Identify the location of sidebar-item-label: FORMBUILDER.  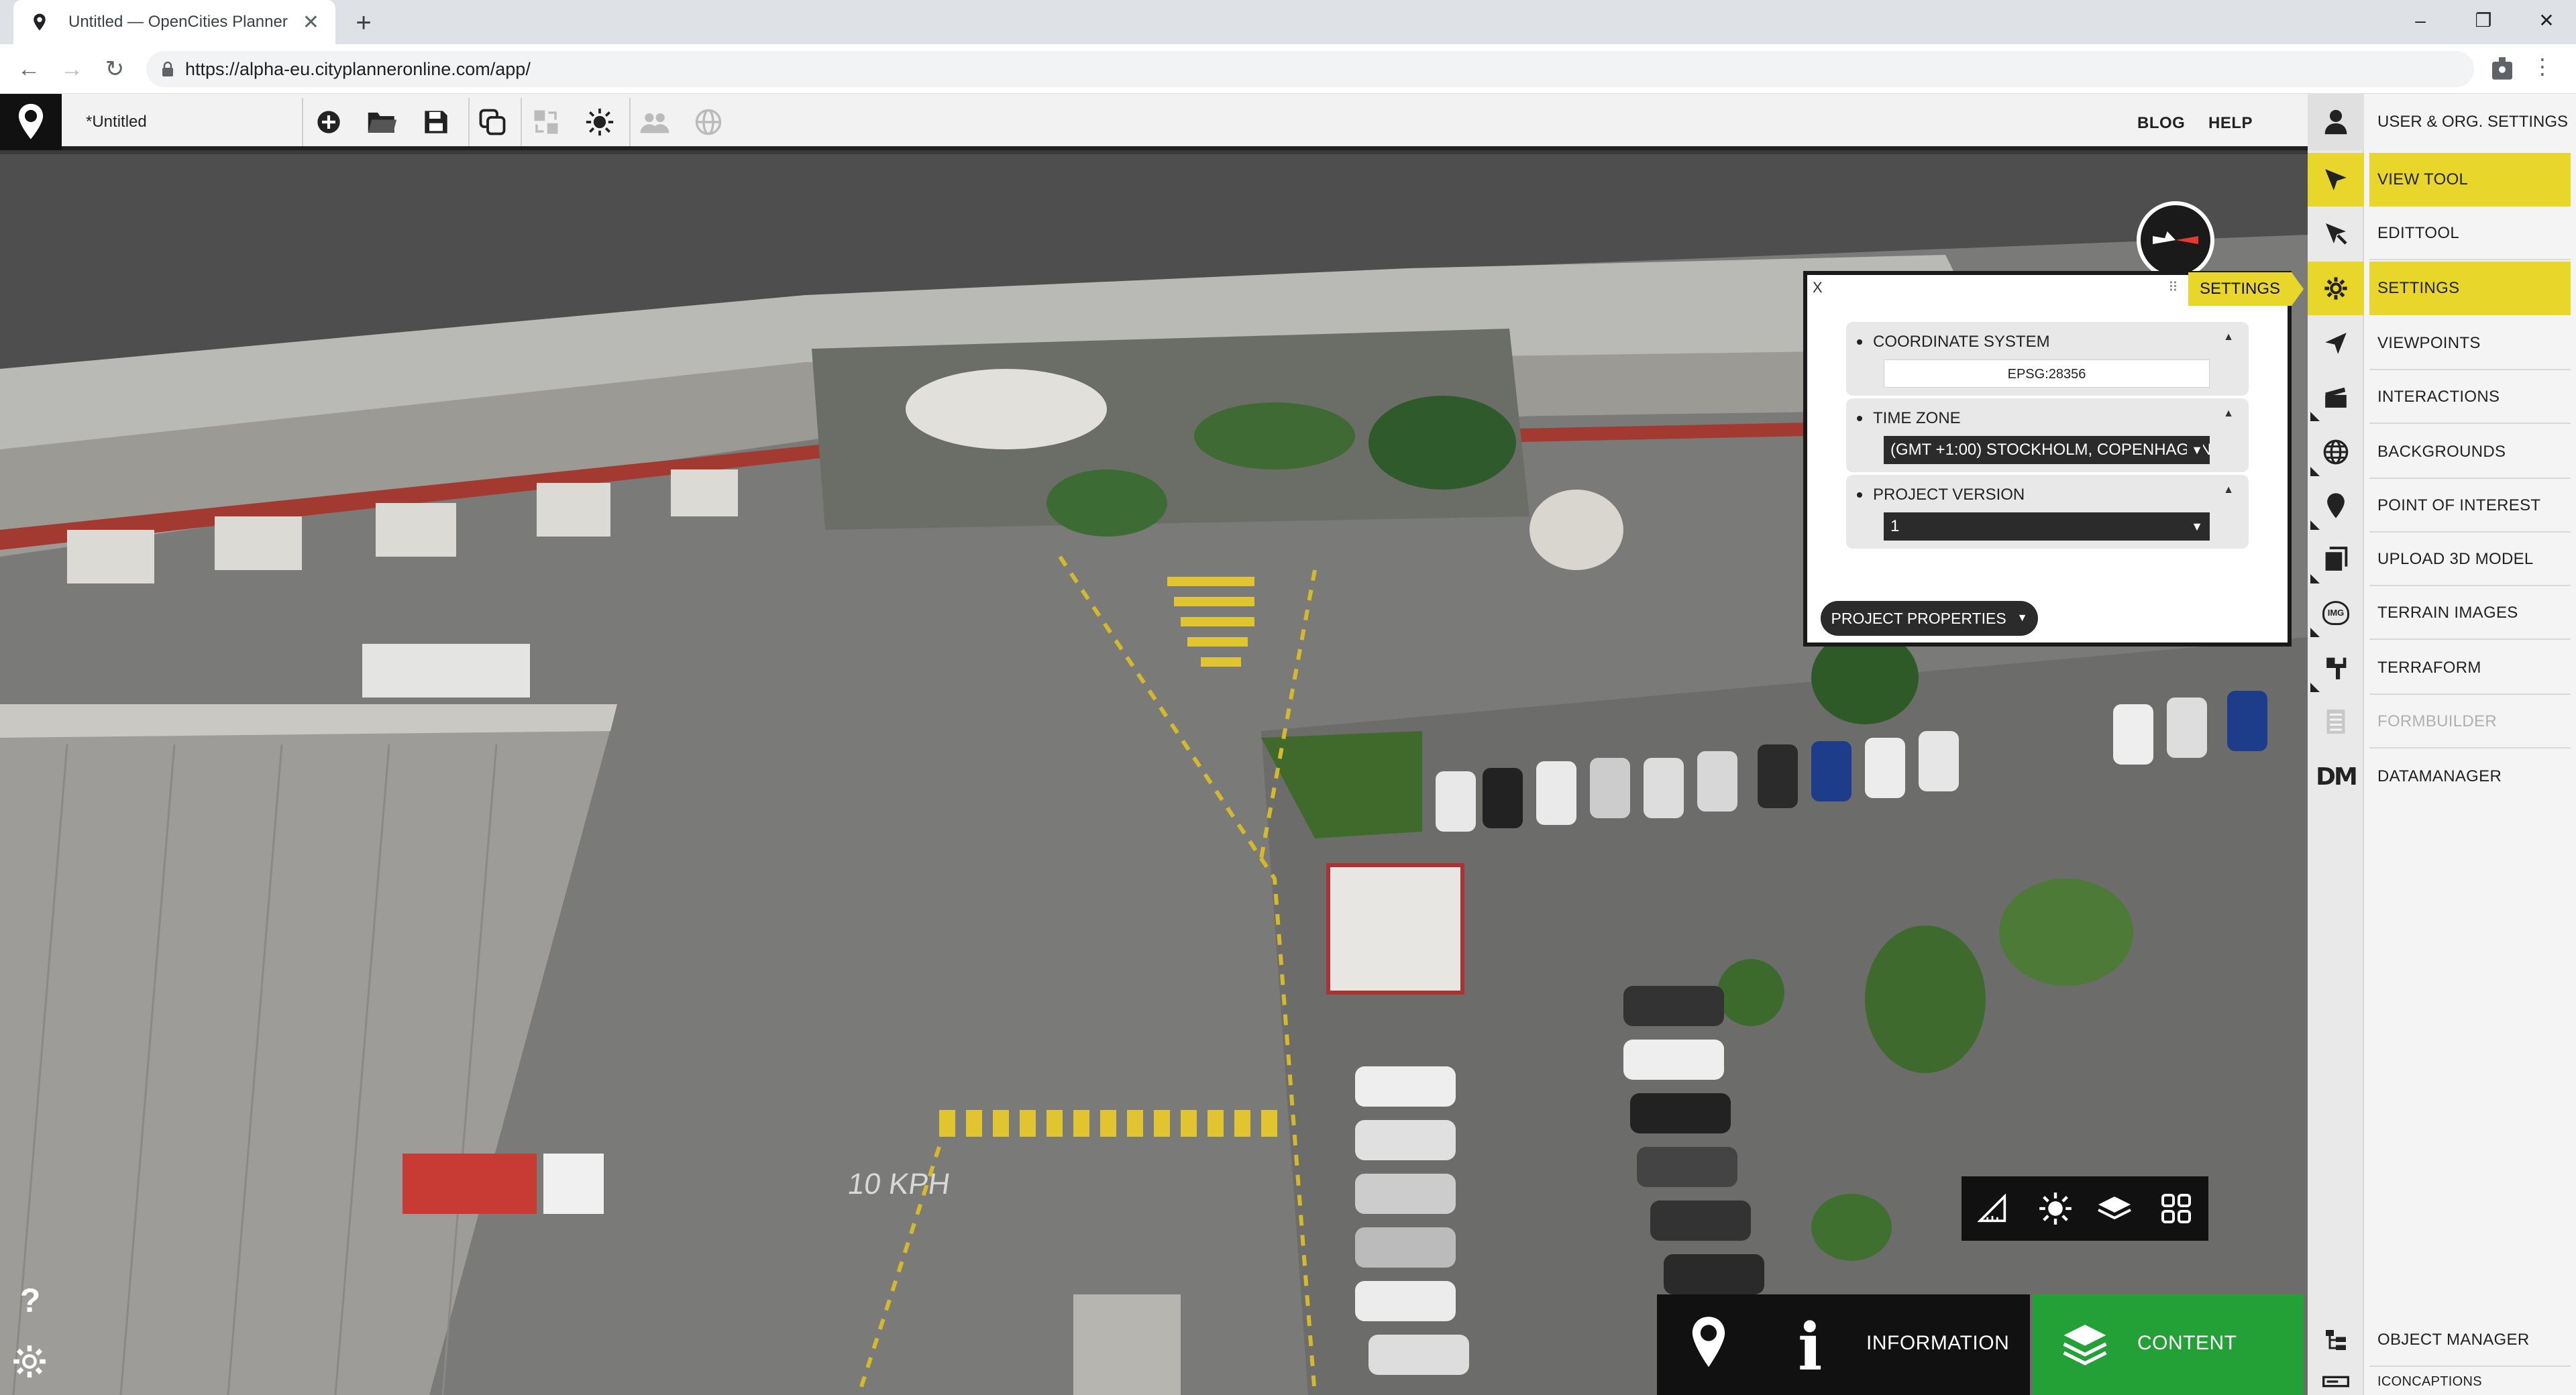
(2437, 721).